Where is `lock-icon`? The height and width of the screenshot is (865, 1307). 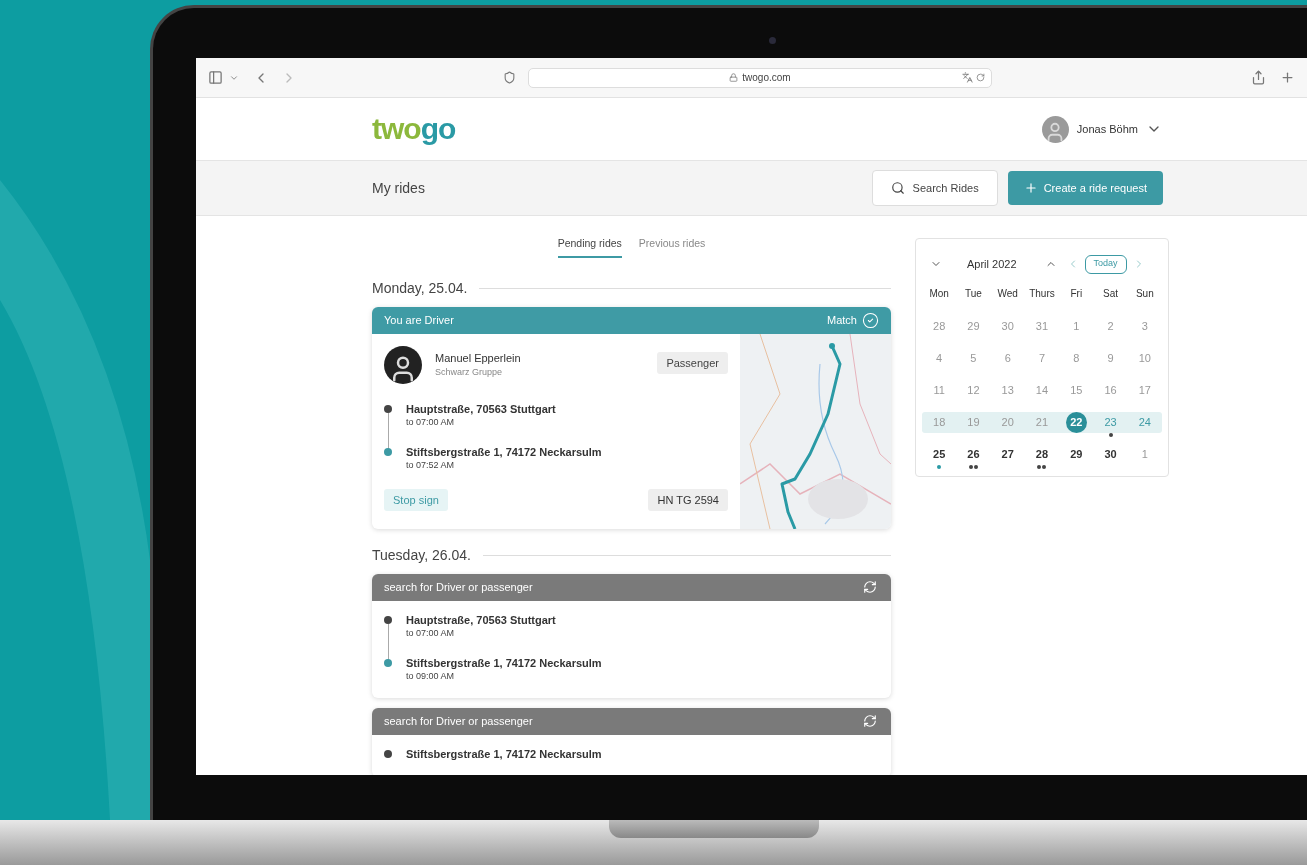
lock-icon is located at coordinates (734, 77).